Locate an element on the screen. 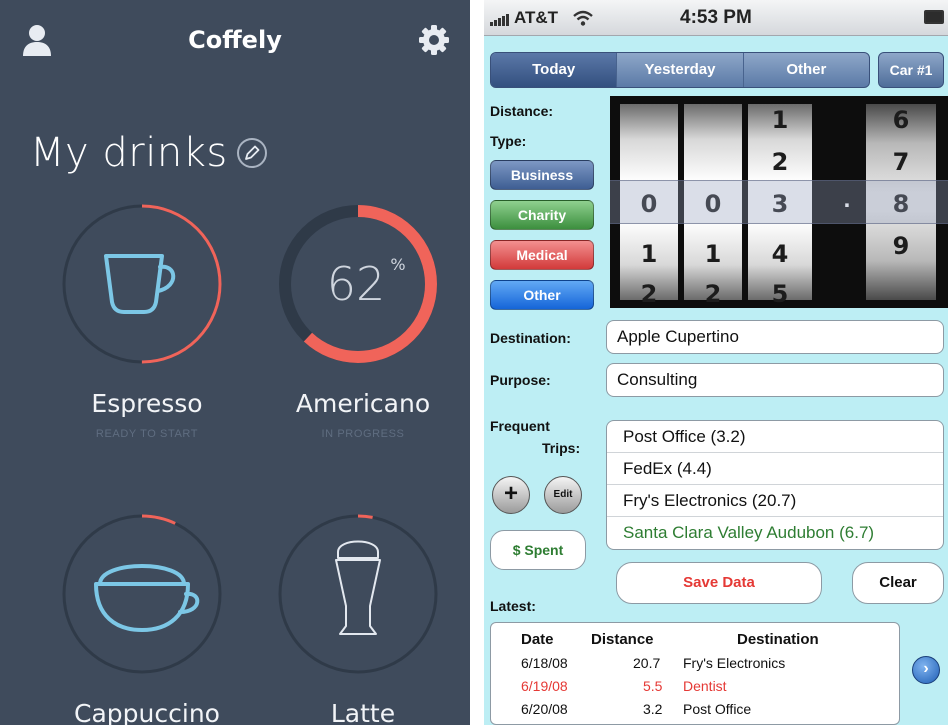 This screenshot has width=948, height=725. type-business-button: Business is located at coordinates (542, 175).